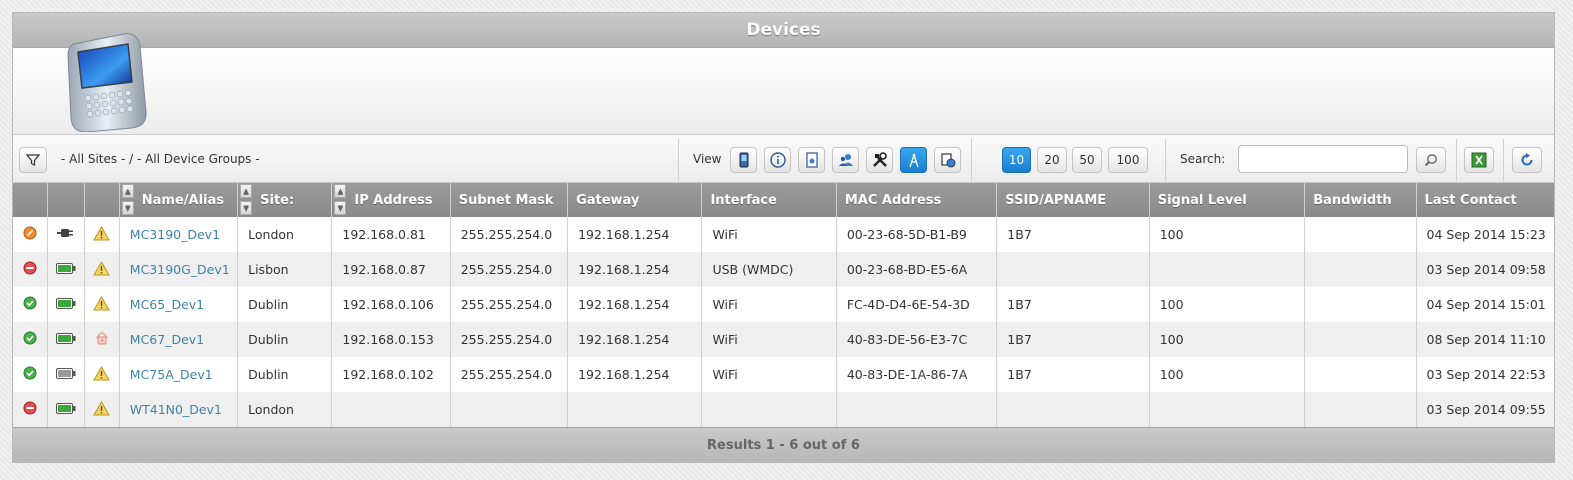  What do you see at coordinates (917, 269) in the screenshot?
I see `cell-mac-address: 00-23-68-BD-E5-6A` at bounding box center [917, 269].